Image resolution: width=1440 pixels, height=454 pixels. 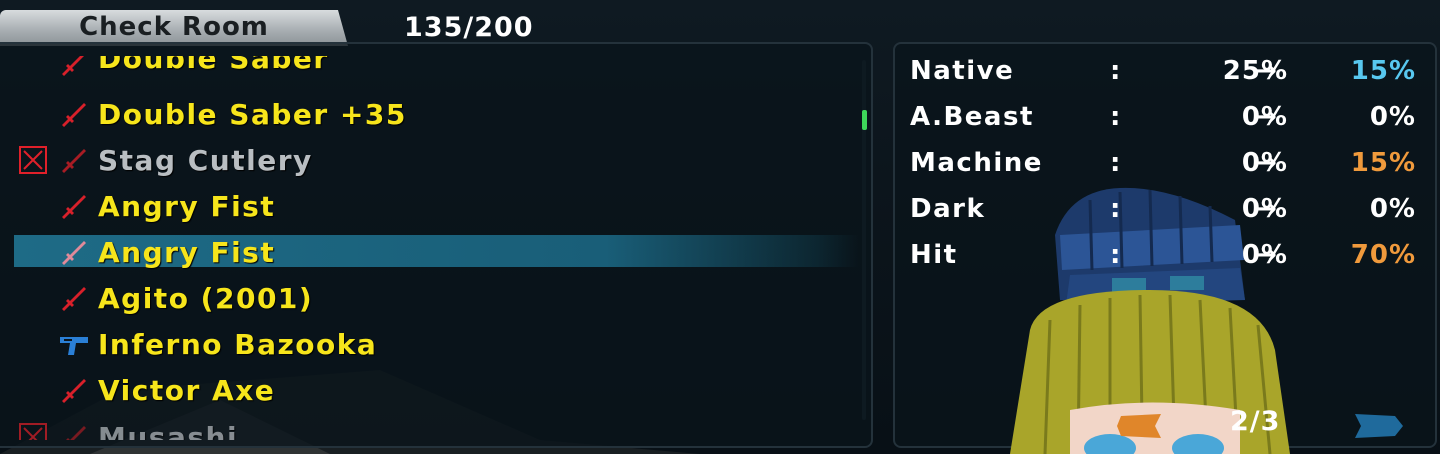 I want to click on stat-label: Dark, so click(x=948, y=209).